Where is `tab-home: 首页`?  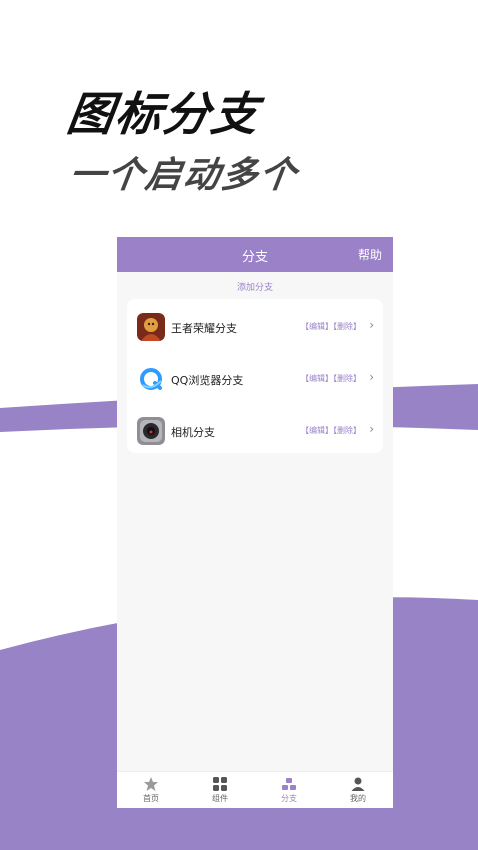
tab-home: 首页 is located at coordinates (151, 790).